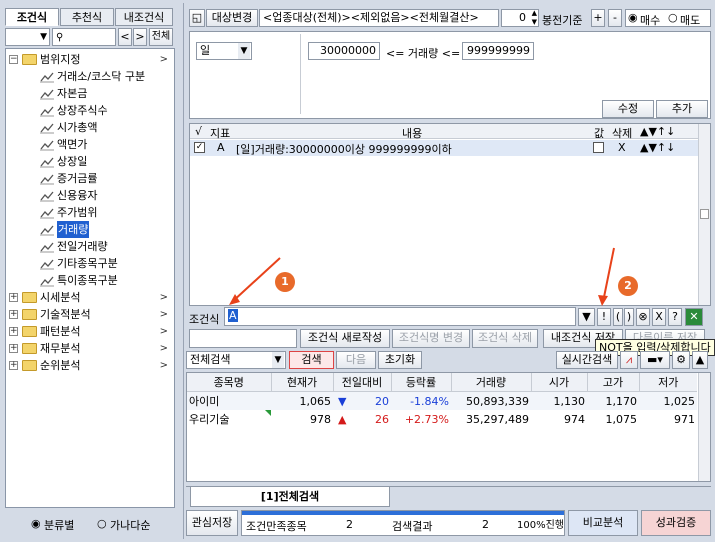  What do you see at coordinates (422, 276) in the screenshot?
I see `annotation-arrows` at bounding box center [422, 276].